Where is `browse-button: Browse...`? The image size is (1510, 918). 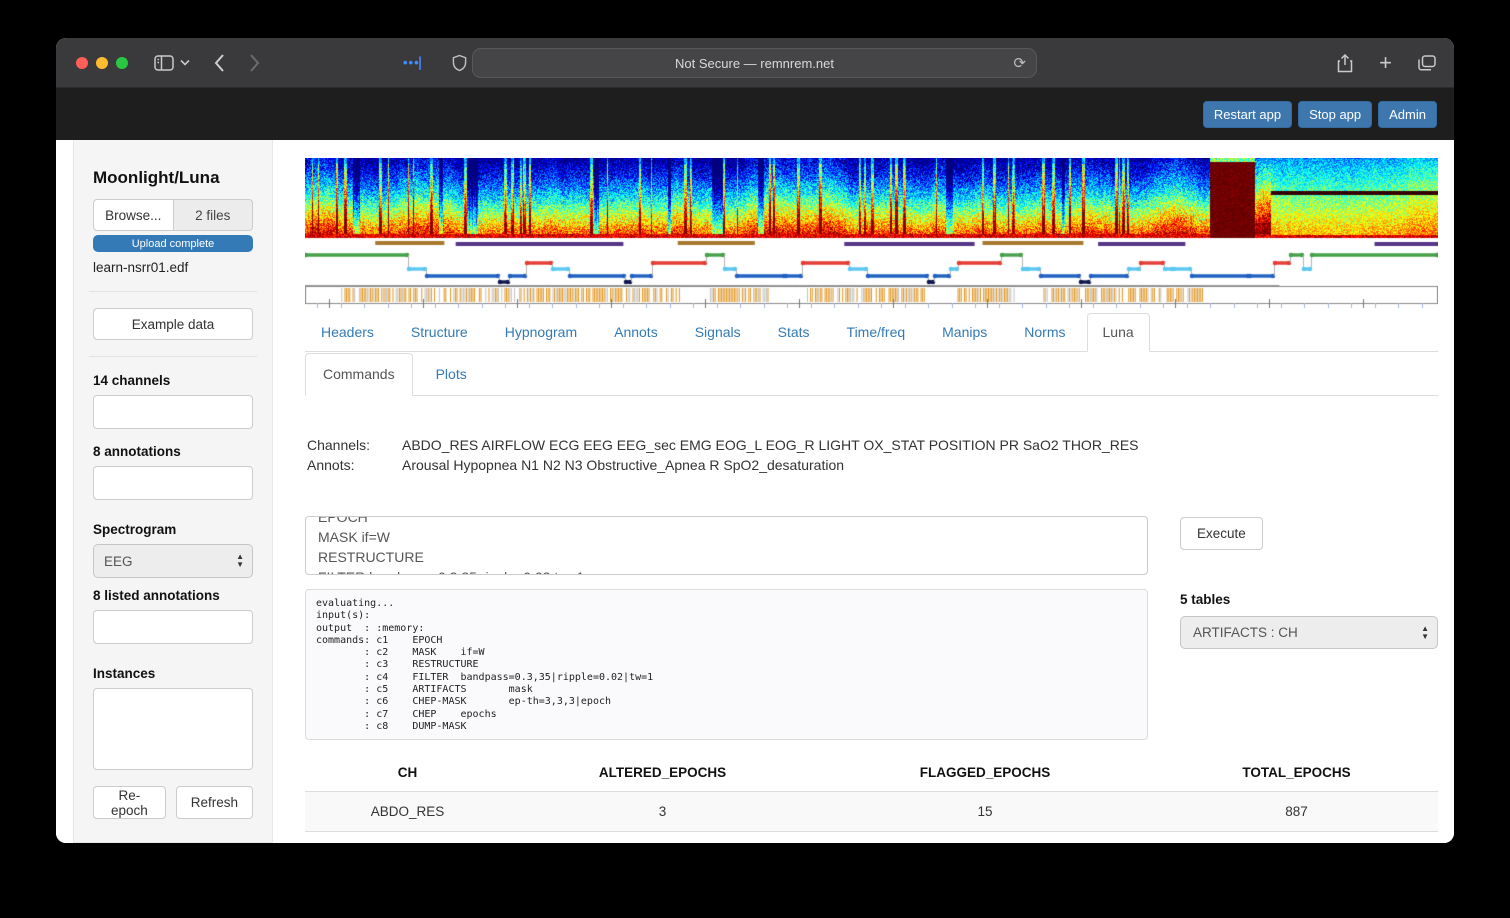
browse-button: Browse... is located at coordinates (133, 215).